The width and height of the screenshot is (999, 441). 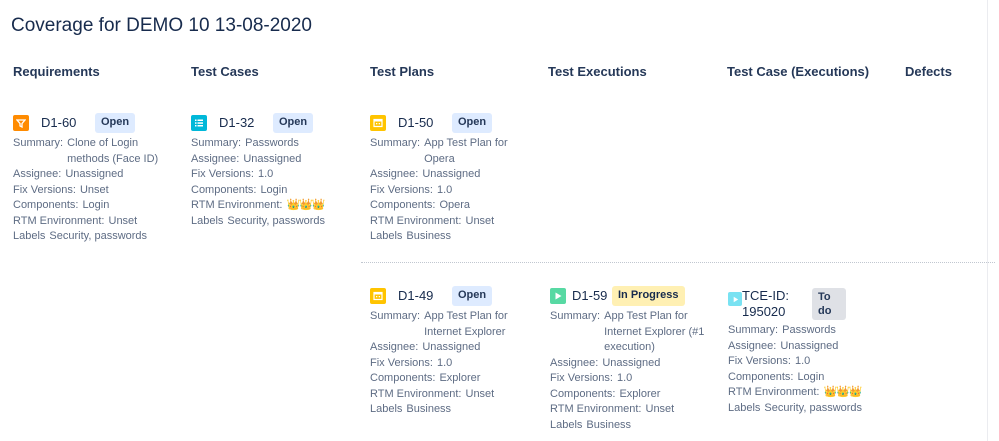 What do you see at coordinates (928, 71) in the screenshot?
I see `column-header-defects: Defects` at bounding box center [928, 71].